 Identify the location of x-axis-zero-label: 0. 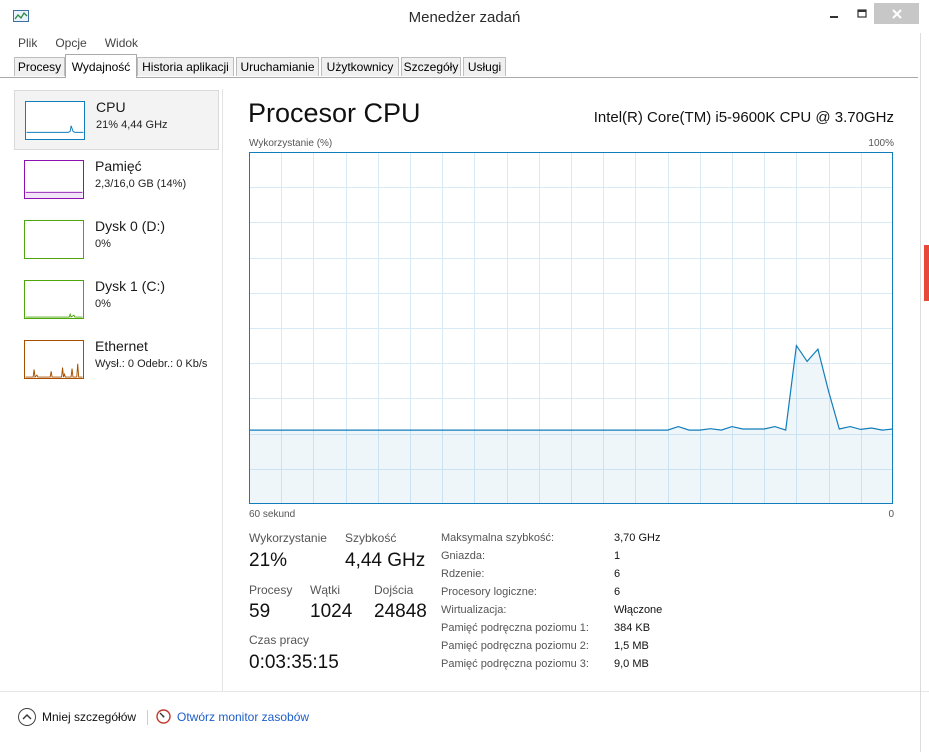
(891, 514).